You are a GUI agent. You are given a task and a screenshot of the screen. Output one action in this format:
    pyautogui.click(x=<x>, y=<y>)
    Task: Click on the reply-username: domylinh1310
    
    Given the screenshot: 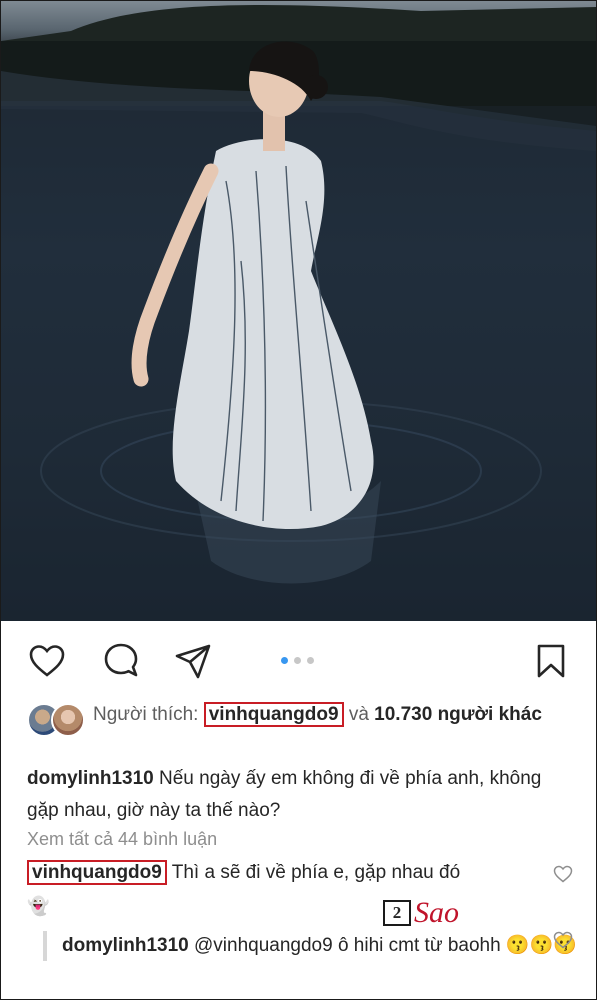 What is the action you would take?
    pyautogui.click(x=125, y=945)
    